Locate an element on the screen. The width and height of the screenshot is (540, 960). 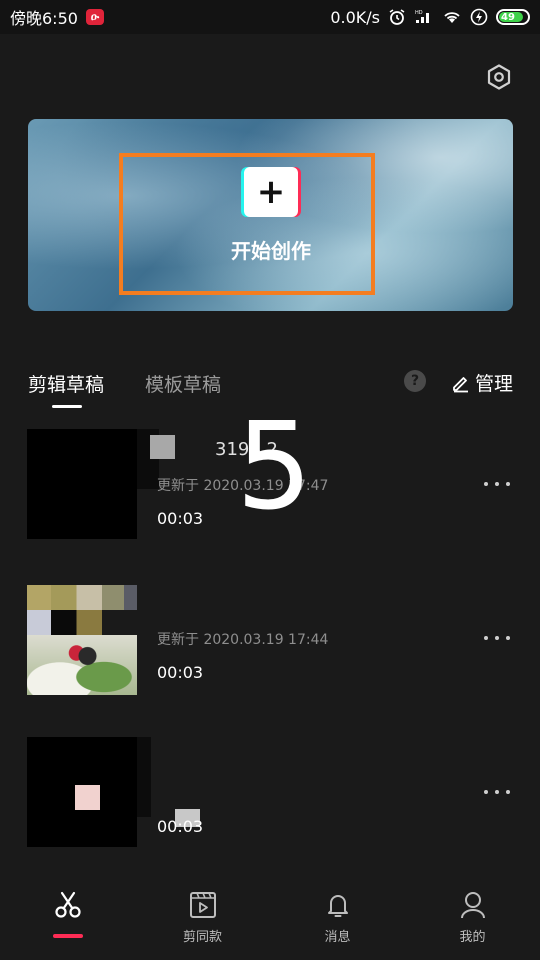
nav-label: 剪同款 is located at coordinates (202, 937).